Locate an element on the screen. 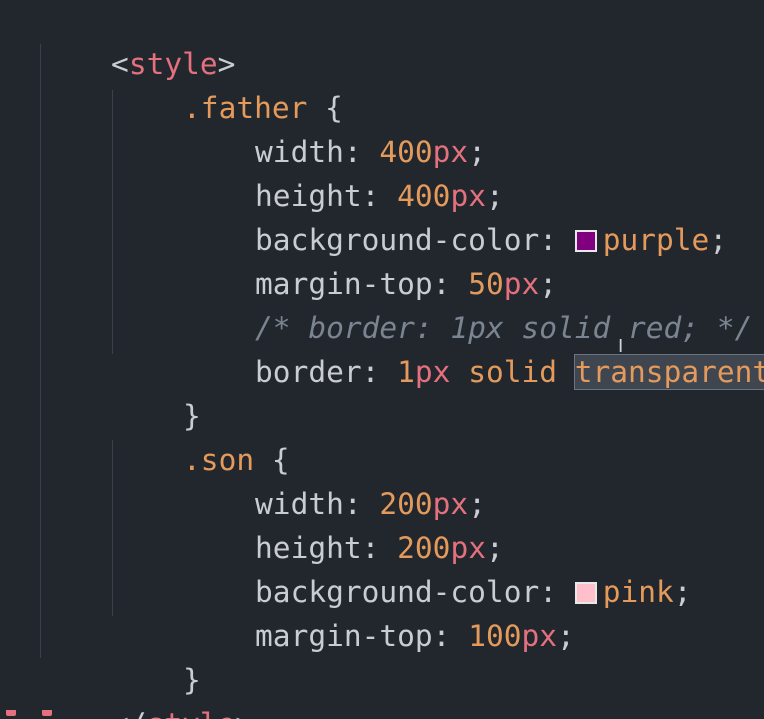 The image size is (764, 719). border-style-keyword: solid is located at coordinates (512, 372).